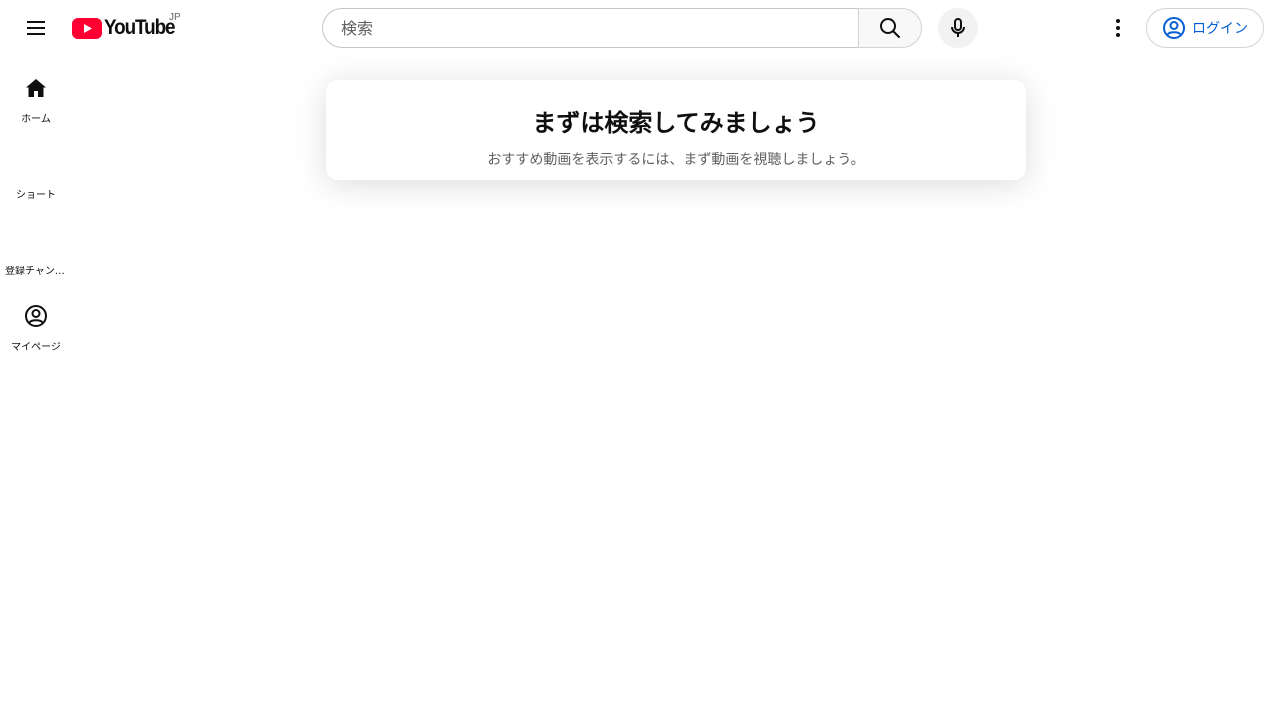 The width and height of the screenshot is (1280, 720). I want to click on youtube-logo: YouTube, so click(127, 28).